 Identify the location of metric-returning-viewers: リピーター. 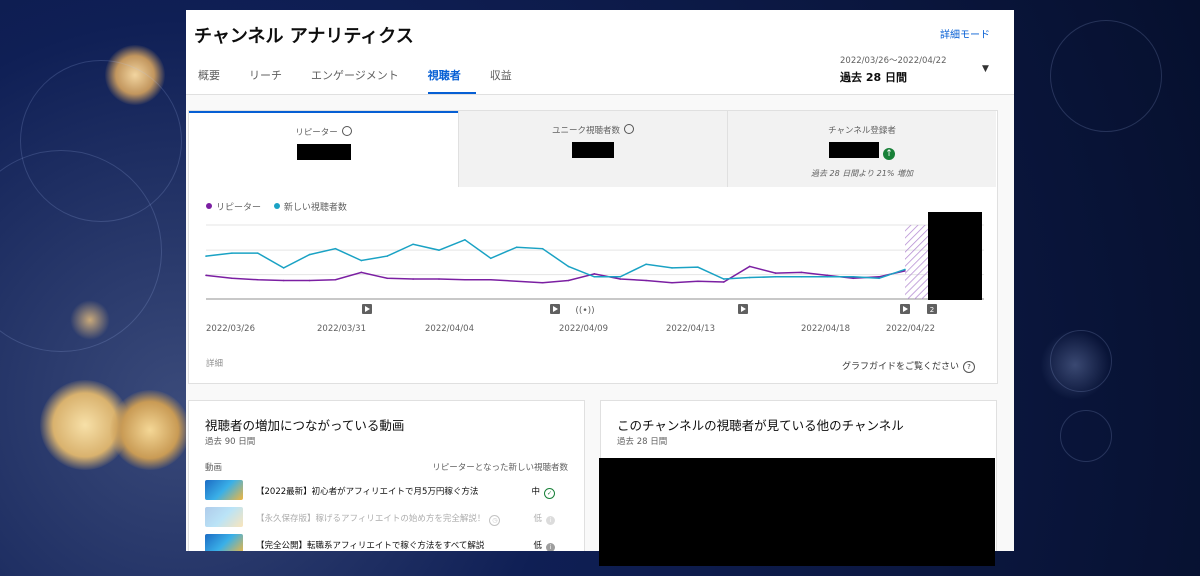
(323, 149).